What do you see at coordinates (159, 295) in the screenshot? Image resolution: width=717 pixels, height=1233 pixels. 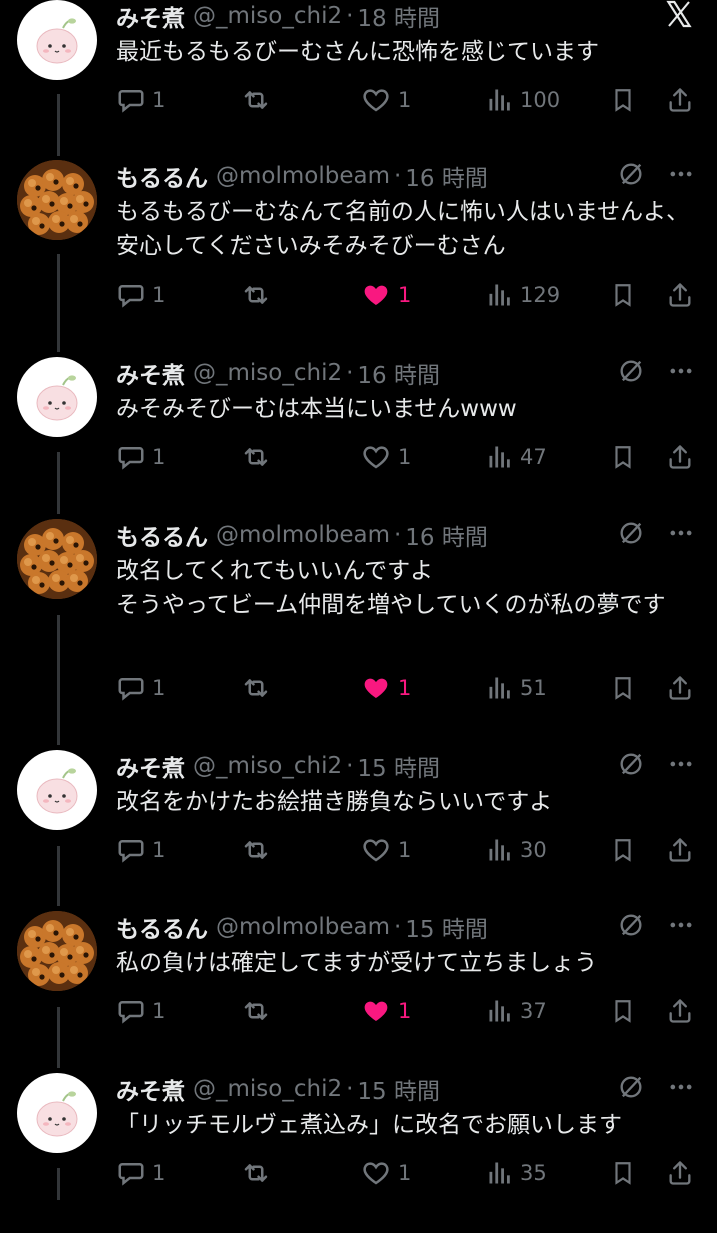 I see `reply-count: 1` at bounding box center [159, 295].